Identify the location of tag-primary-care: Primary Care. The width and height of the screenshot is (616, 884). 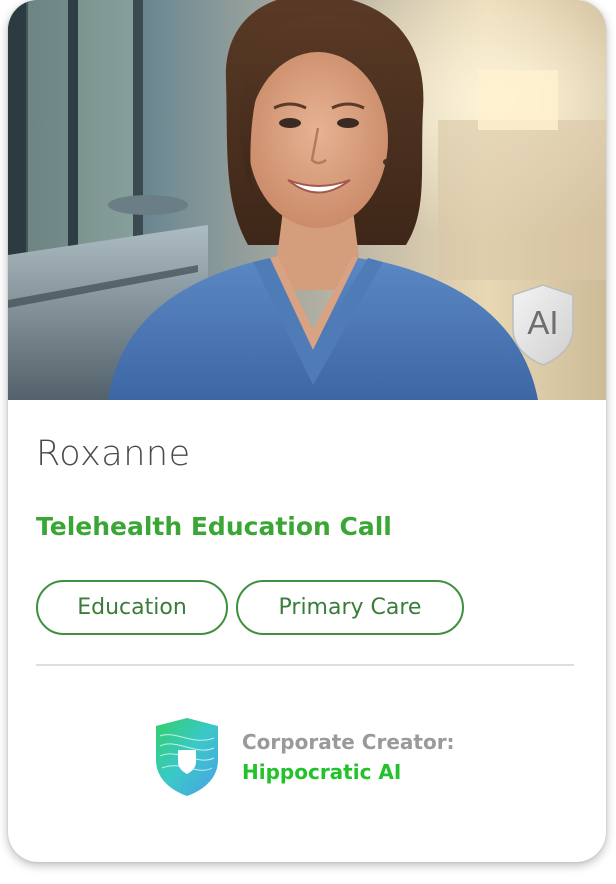
(350, 607).